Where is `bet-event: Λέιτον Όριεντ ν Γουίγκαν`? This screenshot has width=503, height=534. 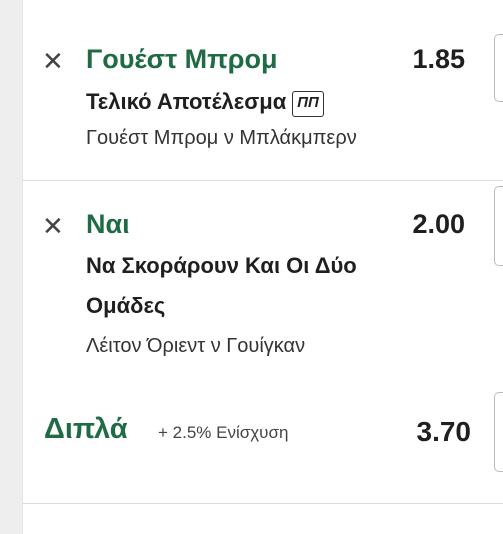 bet-event: Λέιτον Όριεντ ν Γουίγκαν is located at coordinates (196, 346).